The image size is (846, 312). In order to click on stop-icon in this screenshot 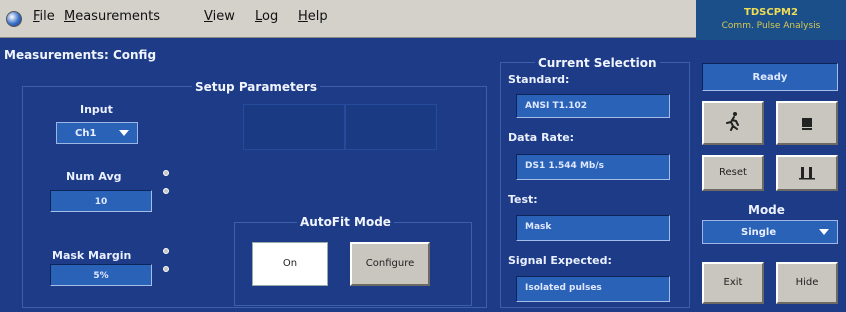, I will do `click(807, 124)`.